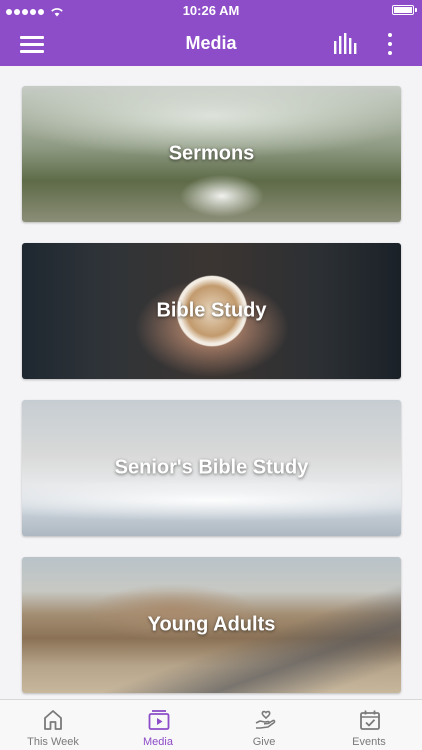 The width and height of the screenshot is (422, 750). I want to click on bars-icon, so click(345, 44).